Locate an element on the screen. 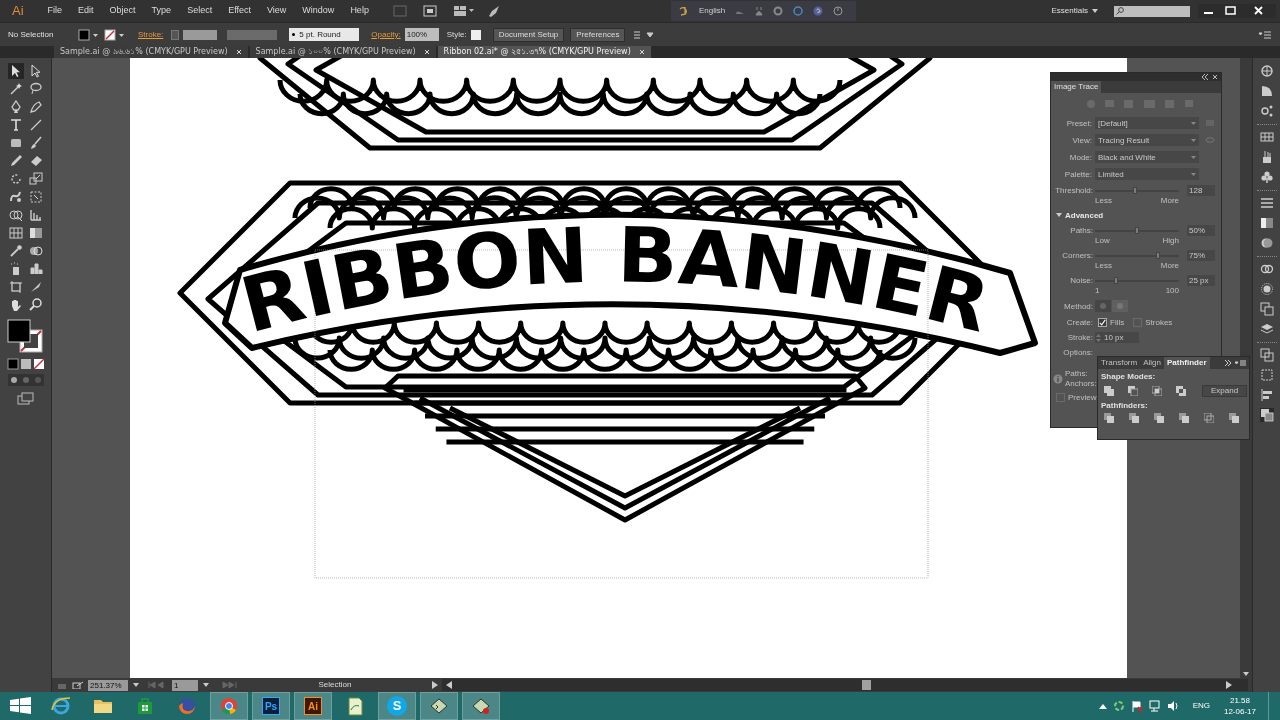 This screenshot has height=720, width=1280. toolbar-button: Preferences is located at coordinates (598, 34).